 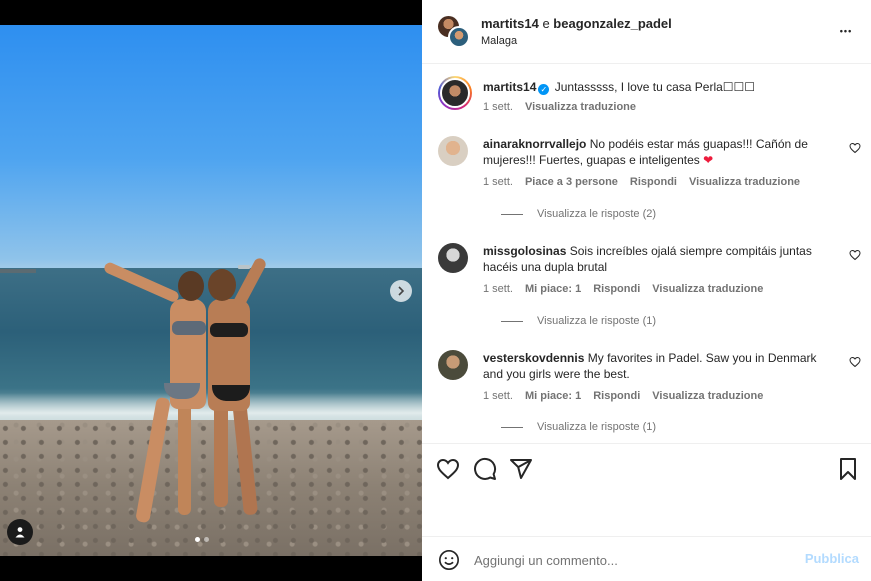 I want to click on post-actions, so click(x=646, y=468).